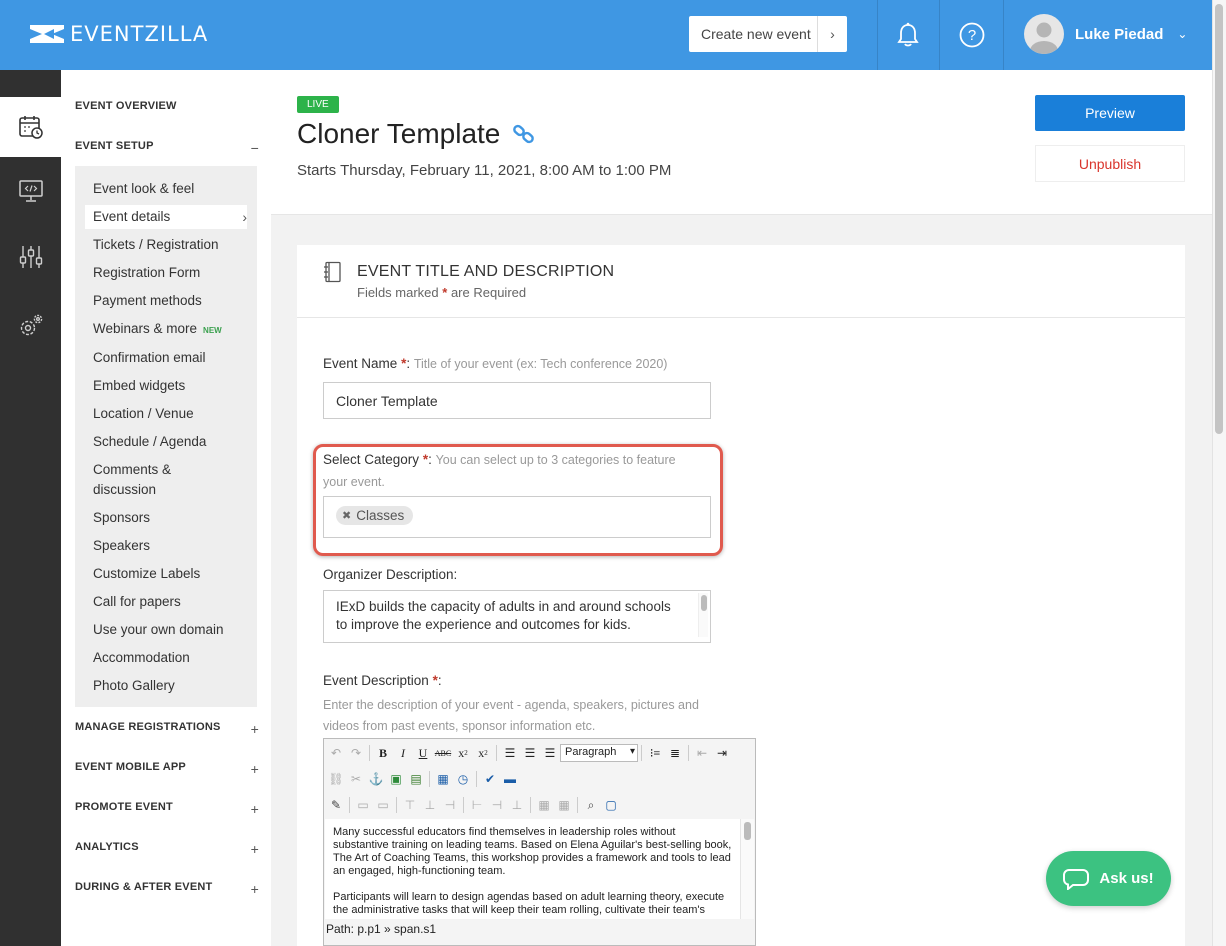 Image resolution: width=1226 pixels, height=946 pixels. Describe the element at coordinates (477, 805) in the screenshot. I see `col-before-icon: ⊢` at that location.